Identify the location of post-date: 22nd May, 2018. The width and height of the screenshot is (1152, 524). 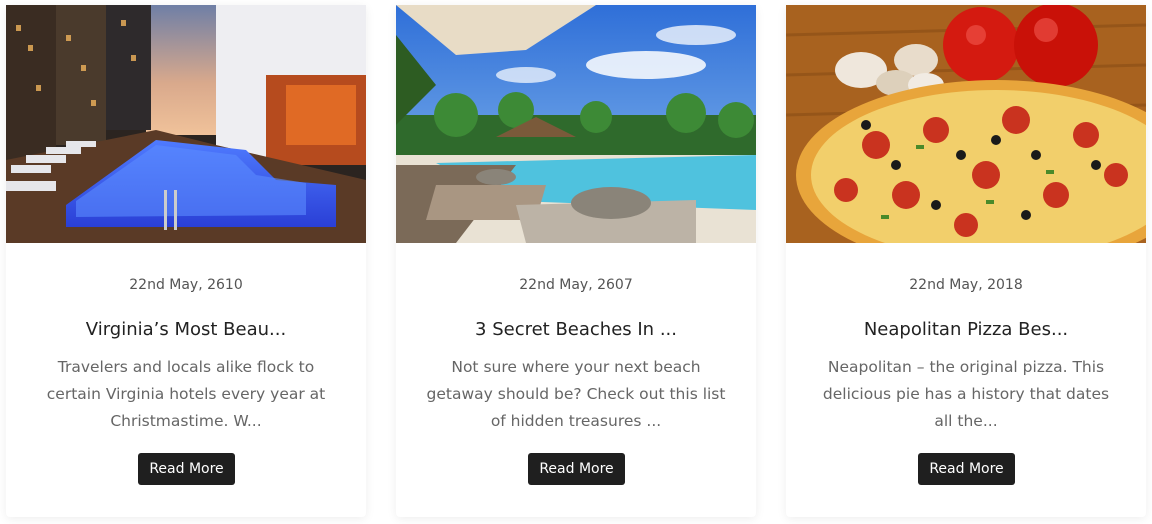
(966, 285).